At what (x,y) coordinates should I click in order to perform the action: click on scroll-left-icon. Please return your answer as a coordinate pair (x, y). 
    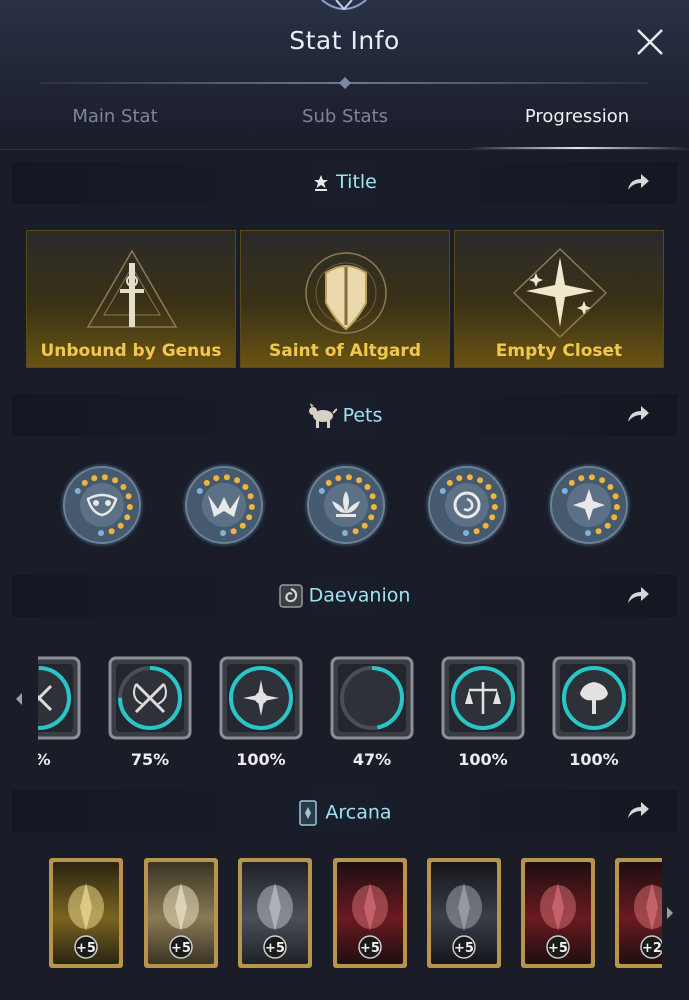
    Looking at the image, I should click on (19, 699).